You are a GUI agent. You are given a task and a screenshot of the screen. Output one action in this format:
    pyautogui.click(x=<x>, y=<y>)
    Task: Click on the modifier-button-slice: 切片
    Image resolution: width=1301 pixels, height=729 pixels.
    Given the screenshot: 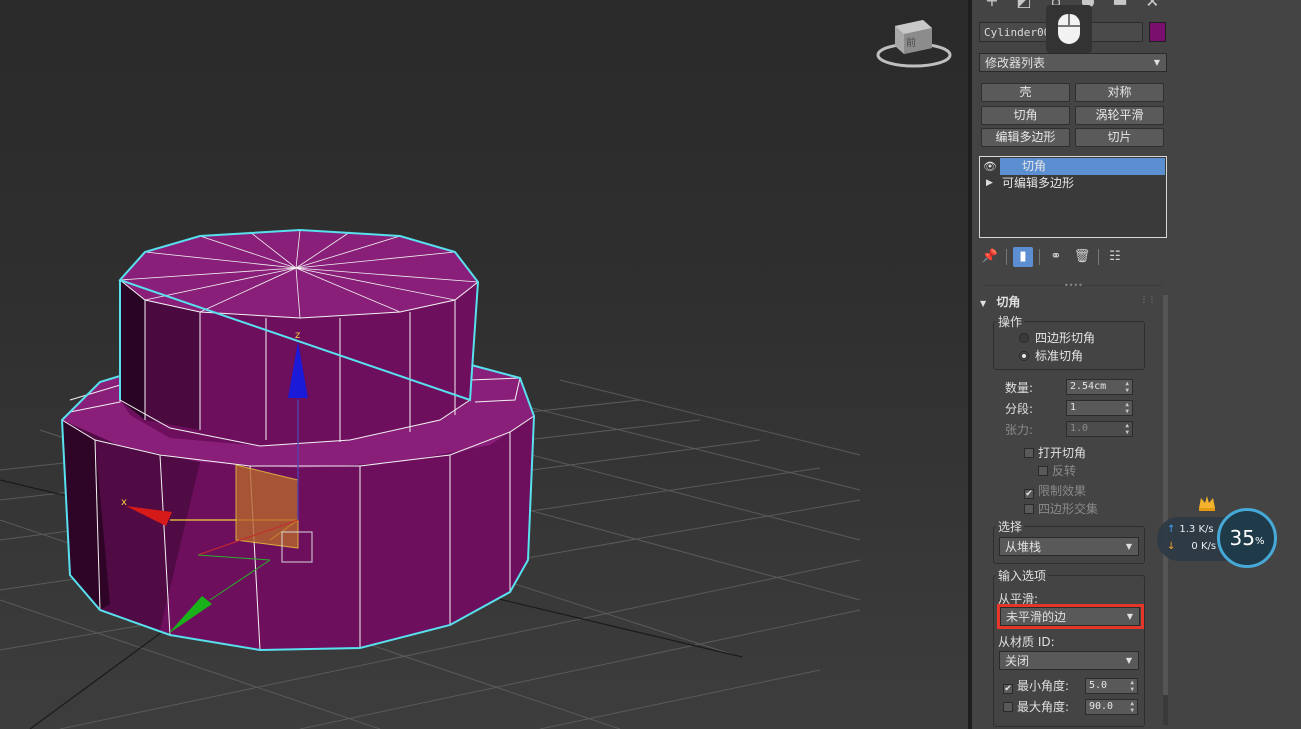 What is the action you would take?
    pyautogui.click(x=1119, y=137)
    